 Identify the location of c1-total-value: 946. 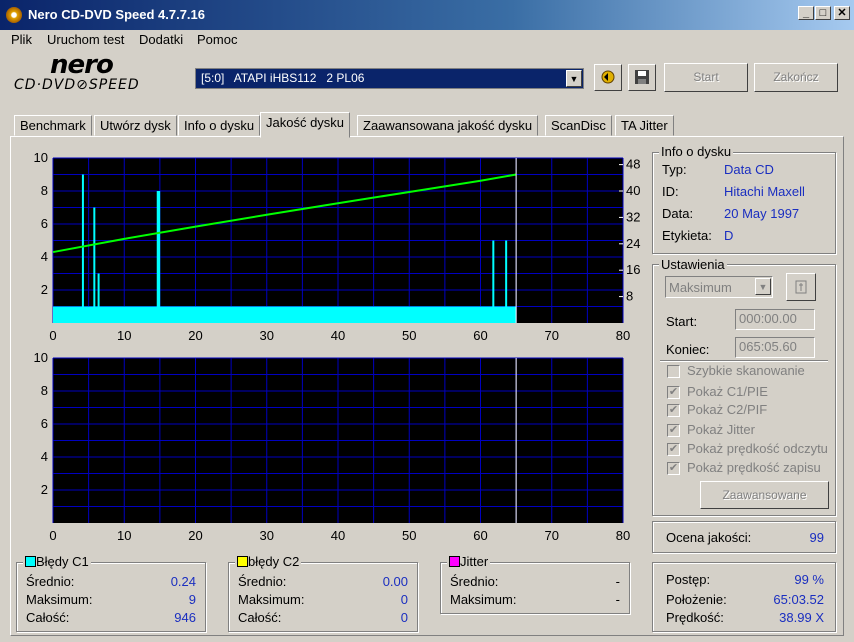
(185, 617).